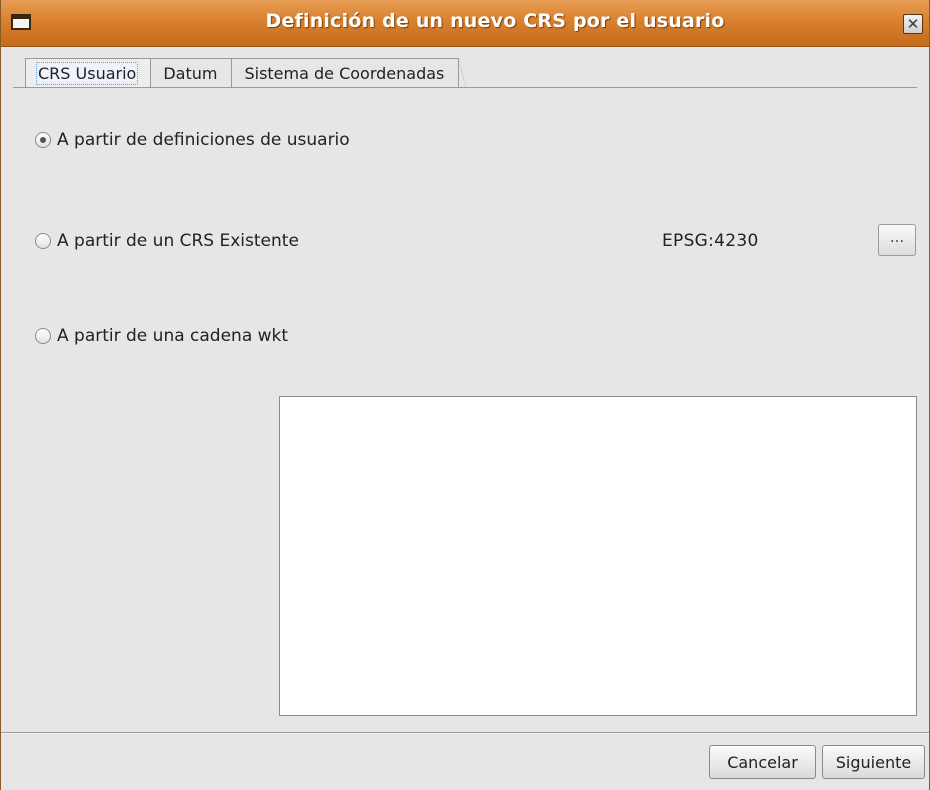 This screenshot has width=930, height=790. I want to click on tab-crs-usuario: CRS Usuario, so click(88, 73).